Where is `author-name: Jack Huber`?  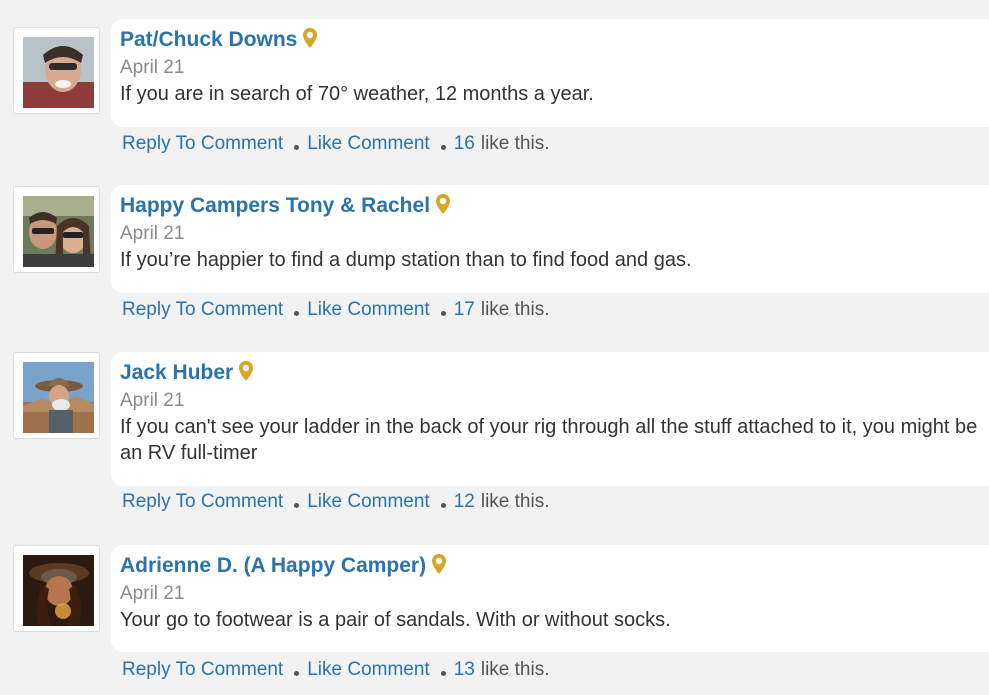
author-name: Jack Huber is located at coordinates (176, 373).